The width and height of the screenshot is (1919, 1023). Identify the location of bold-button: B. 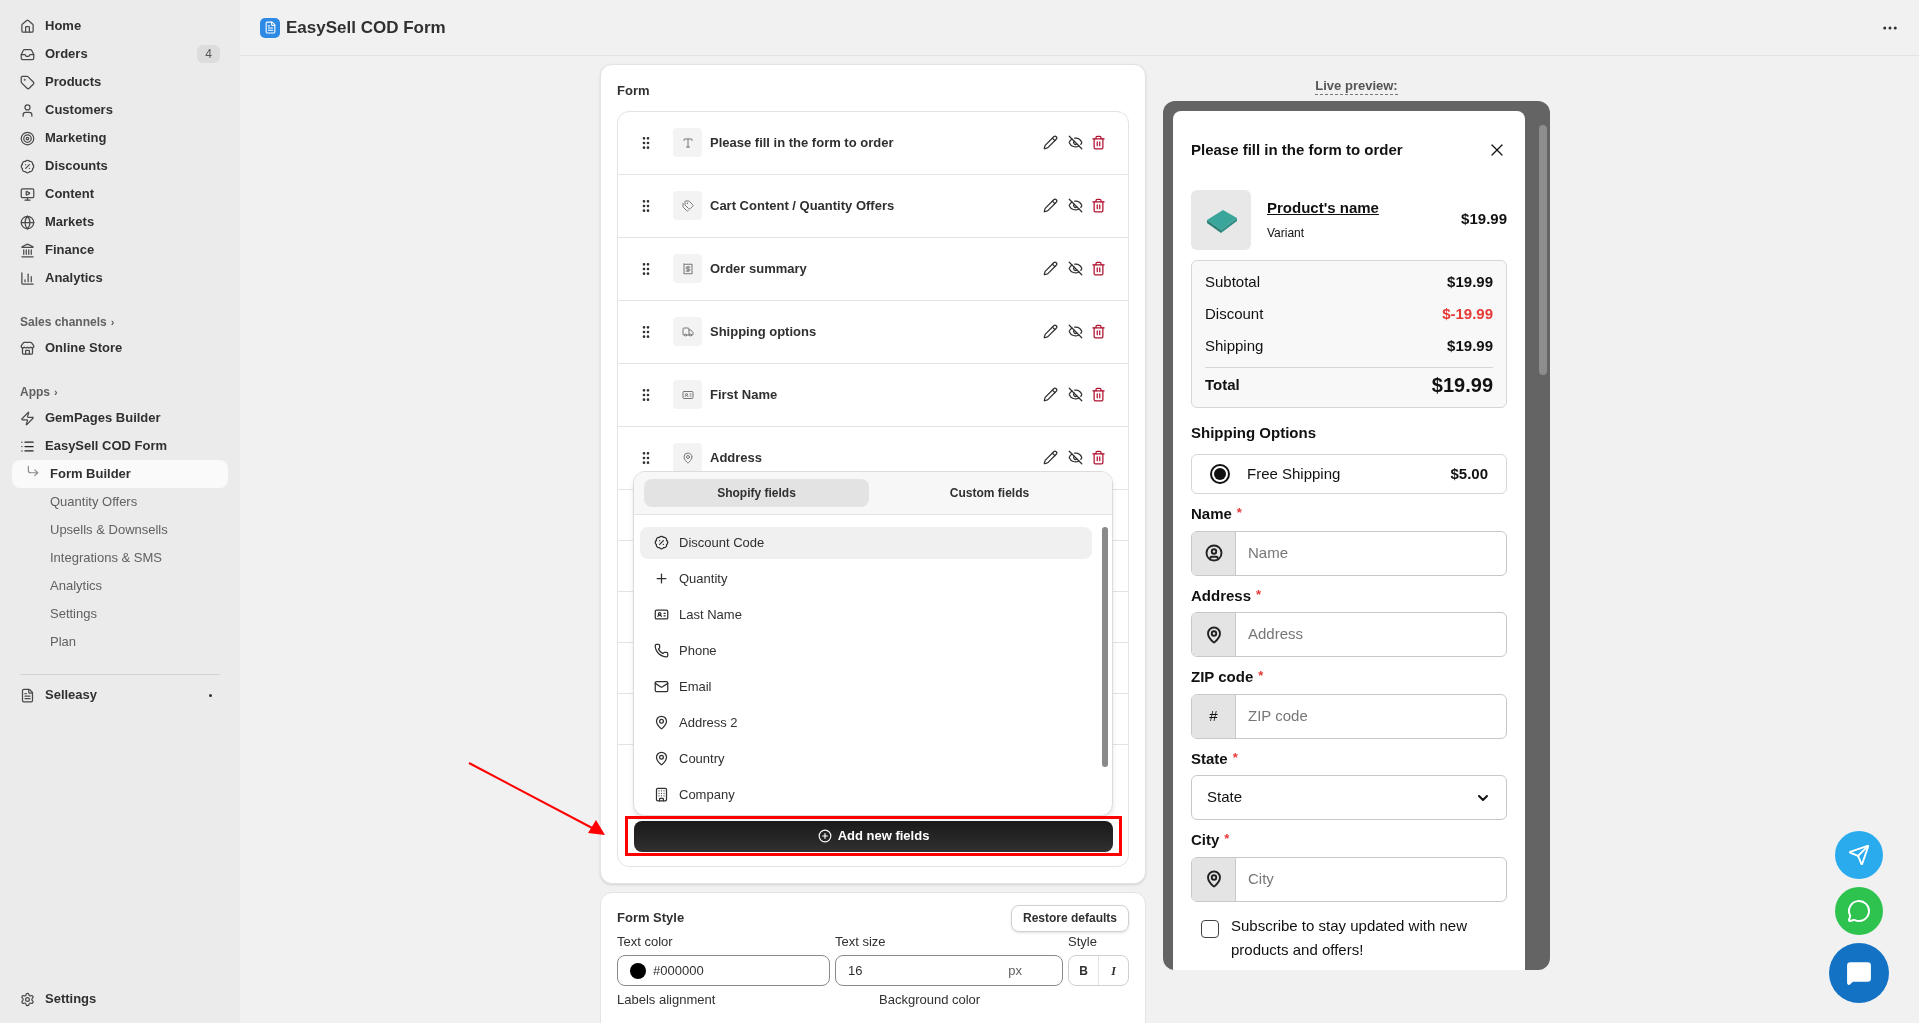
(1084, 970).